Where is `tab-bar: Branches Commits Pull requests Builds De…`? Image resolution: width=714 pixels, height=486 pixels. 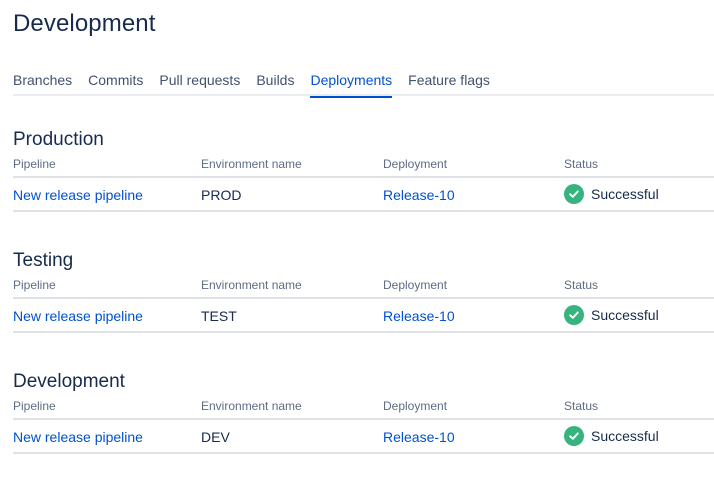
tab-bar: Branches Commits Pull requests Builds De… is located at coordinates (363, 85).